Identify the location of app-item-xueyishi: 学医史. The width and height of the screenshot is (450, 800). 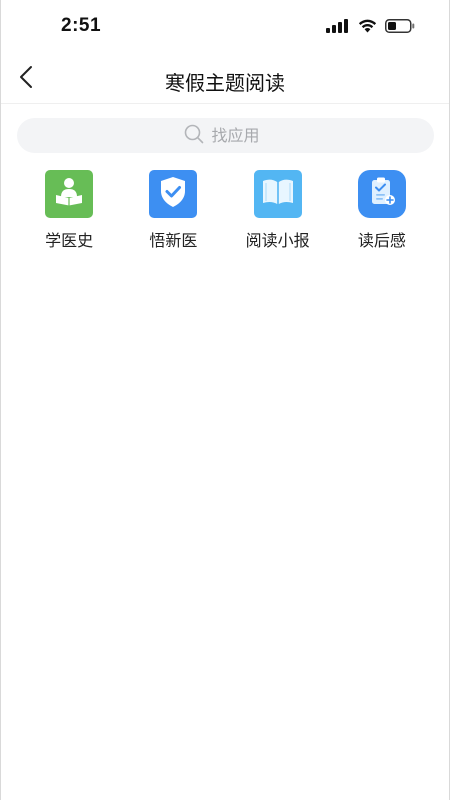
(69, 210).